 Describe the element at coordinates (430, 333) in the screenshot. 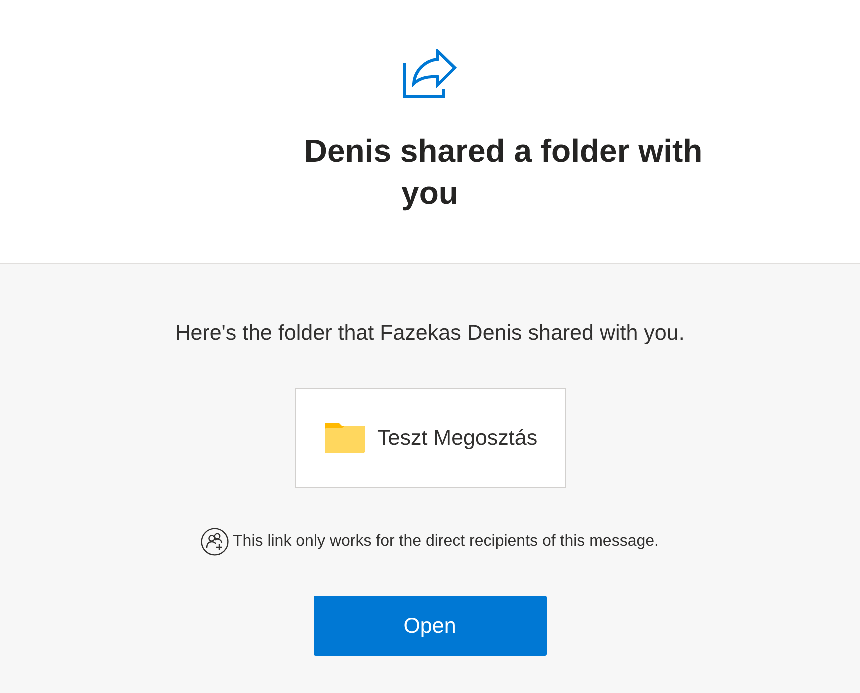

I see `share-message: Here's the folder that Fazekas Denis shared with you.` at that location.